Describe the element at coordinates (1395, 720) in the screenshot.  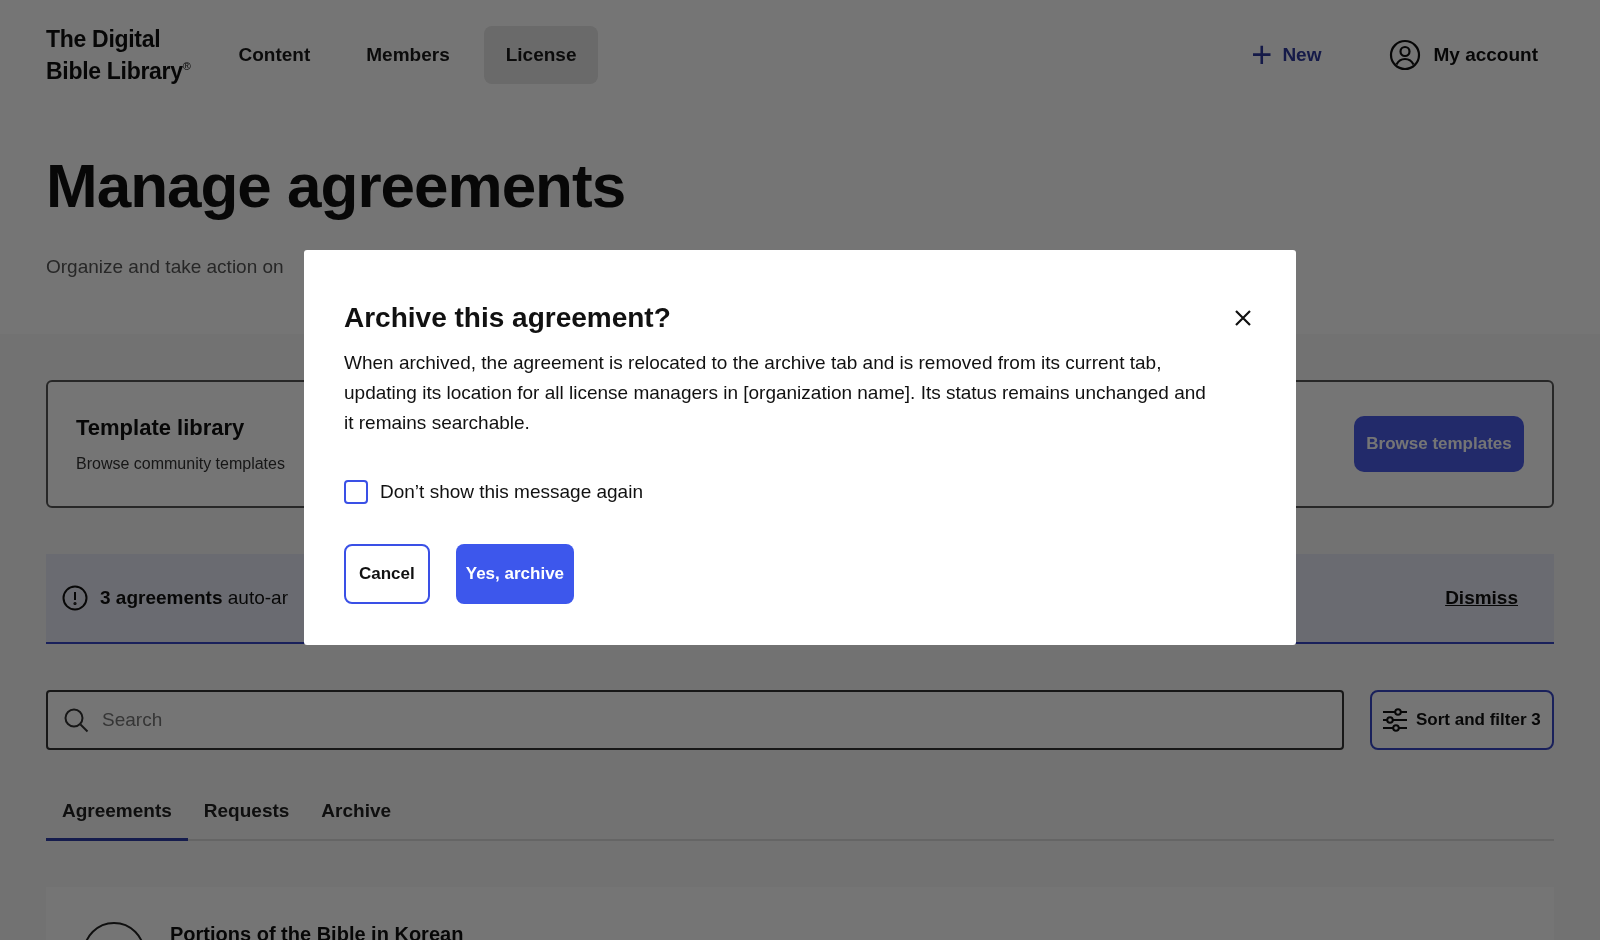
I see `sliders-icon` at that location.